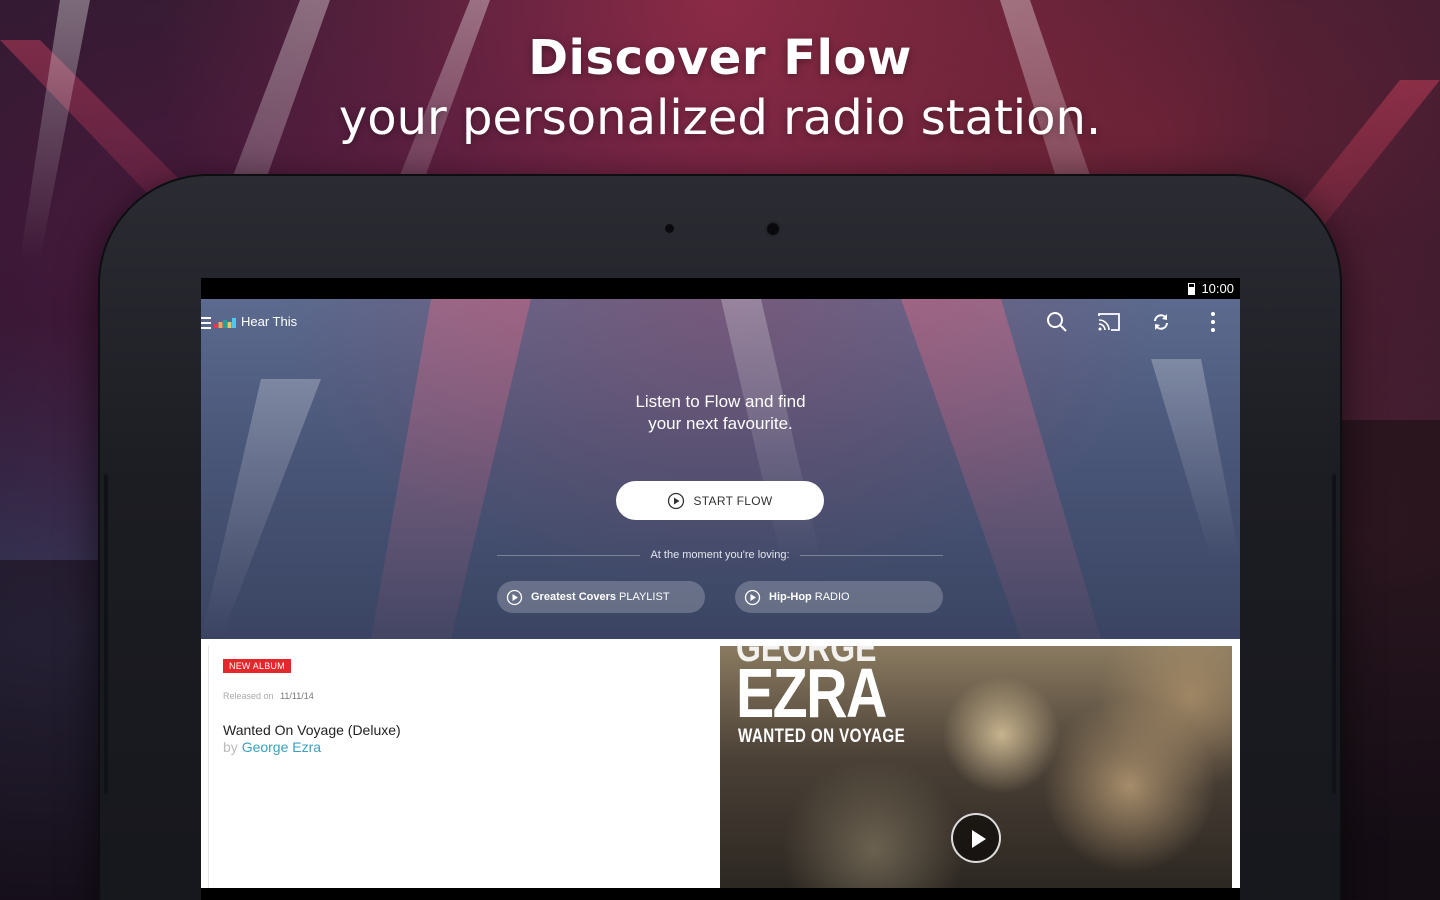  I want to click on release-info: Released on 11/11/14, so click(268, 696).